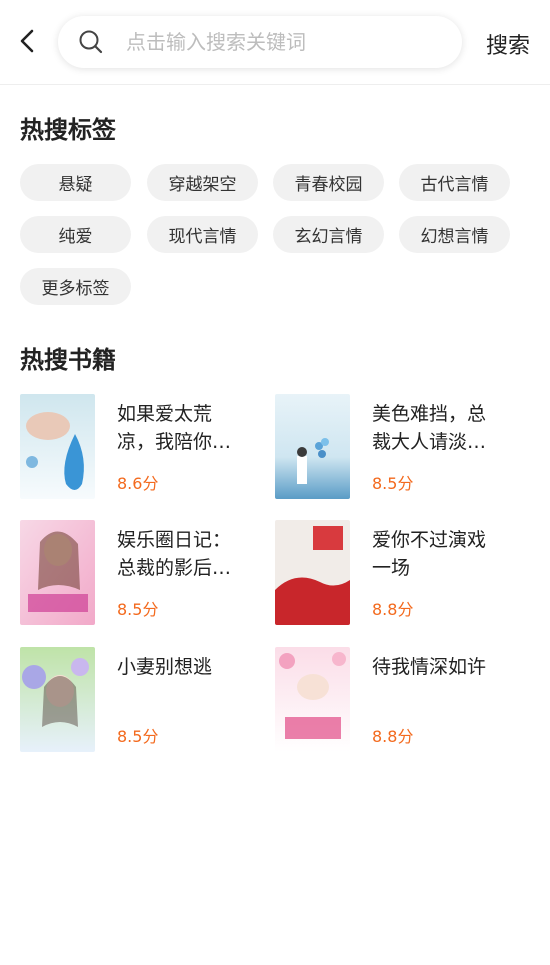  Describe the element at coordinates (68, 360) in the screenshot. I see `hot-books-title: 热搜书籍` at that location.